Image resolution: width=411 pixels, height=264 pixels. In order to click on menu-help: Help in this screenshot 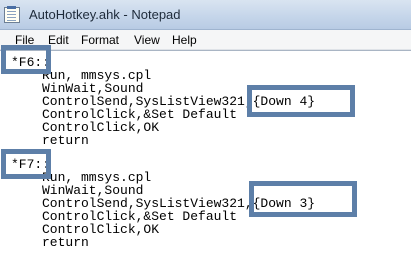, I will do `click(184, 40)`.